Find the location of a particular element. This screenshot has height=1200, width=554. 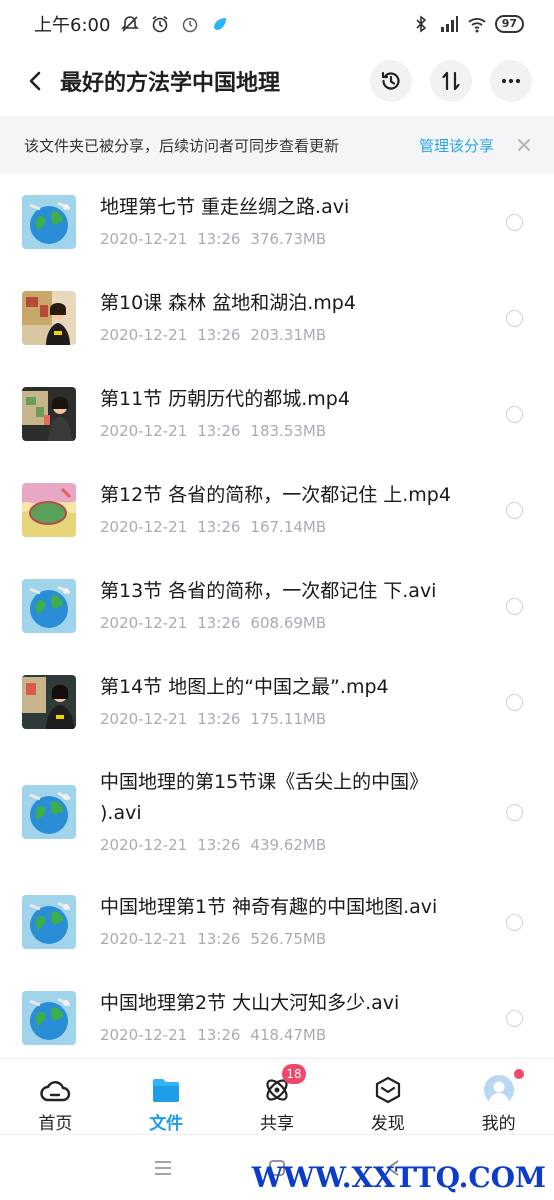

more-button is located at coordinates (511, 81).